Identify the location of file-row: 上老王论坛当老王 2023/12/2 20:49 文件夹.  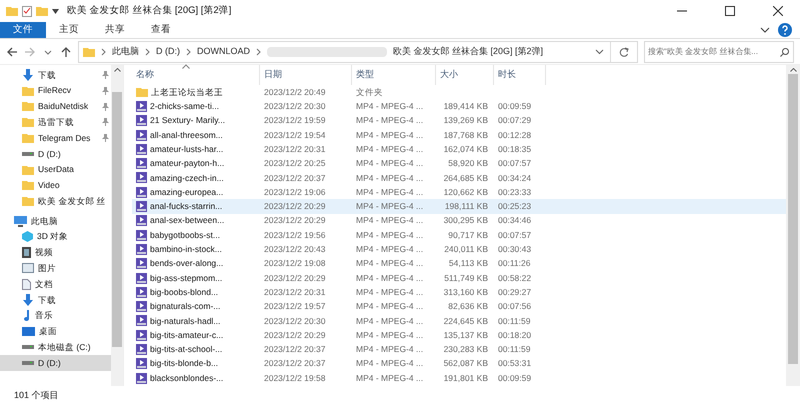
(459, 92).